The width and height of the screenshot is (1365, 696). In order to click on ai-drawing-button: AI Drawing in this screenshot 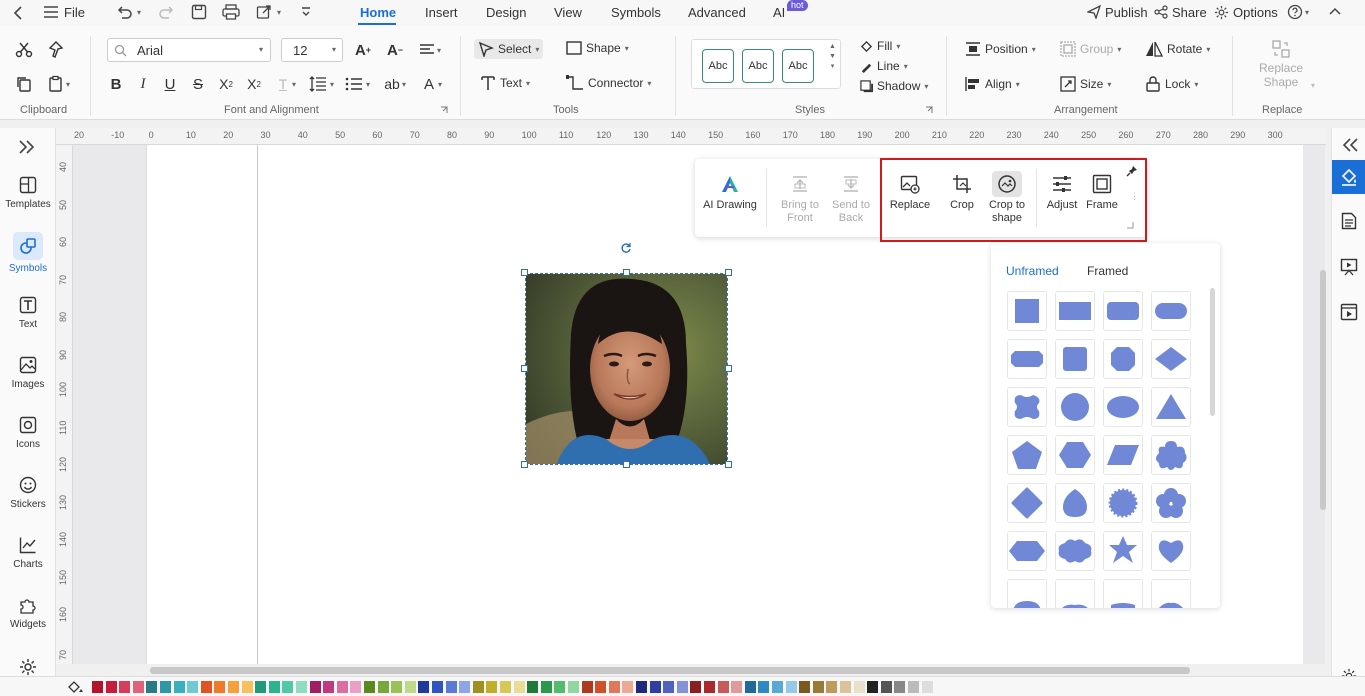, I will do `click(730, 191)`.